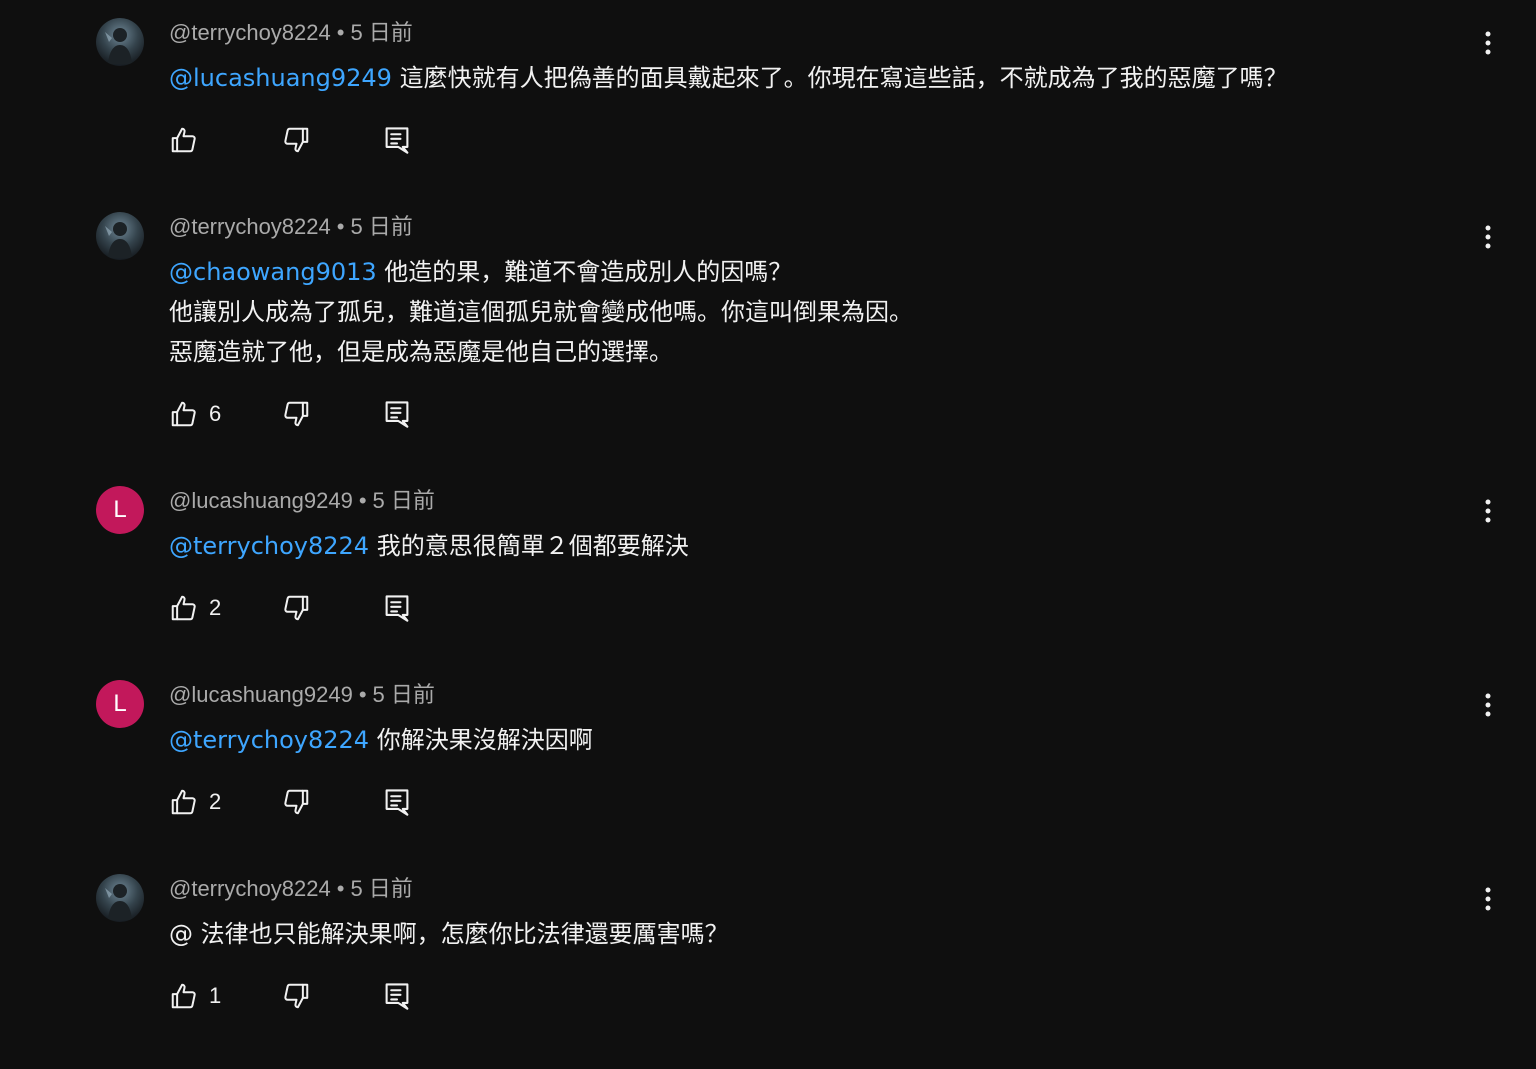 The height and width of the screenshot is (1069, 1536). I want to click on comment-text: @terrychoy8224 我的意思很簡單２個都要解決, so click(429, 546).